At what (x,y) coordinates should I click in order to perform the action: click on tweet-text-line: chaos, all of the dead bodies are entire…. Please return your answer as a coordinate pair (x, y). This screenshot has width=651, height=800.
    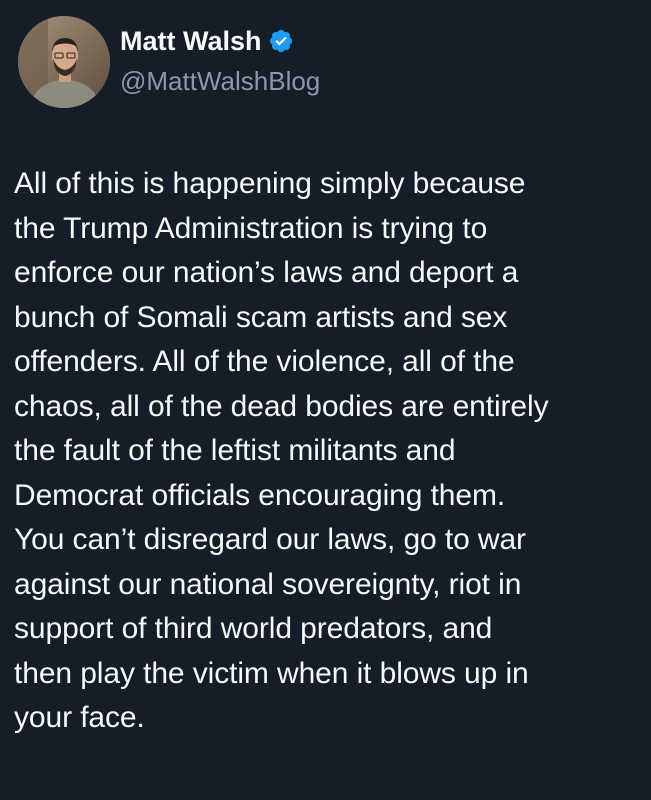
    Looking at the image, I should click on (281, 406).